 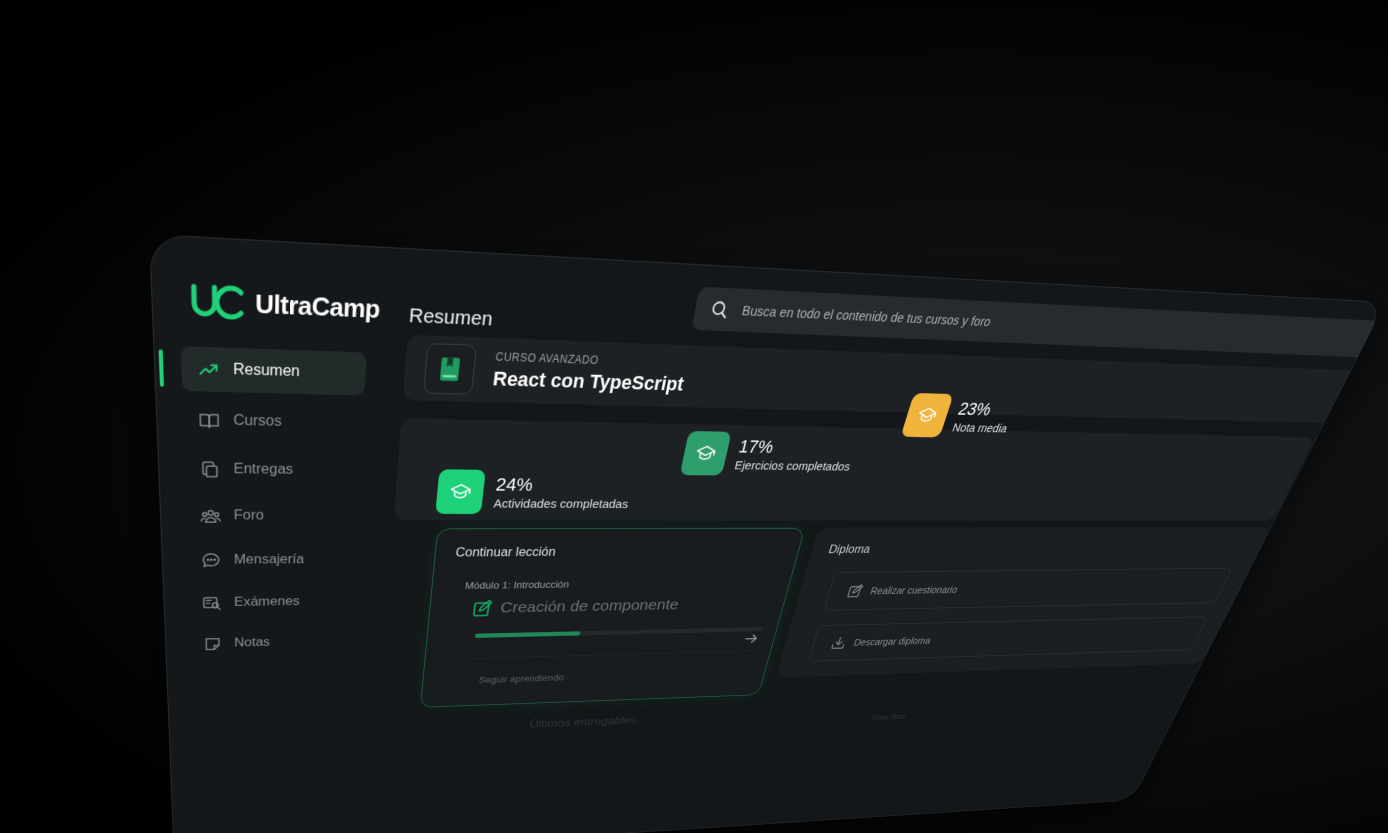 I want to click on sidebar-item-label: Notas, so click(x=252, y=643).